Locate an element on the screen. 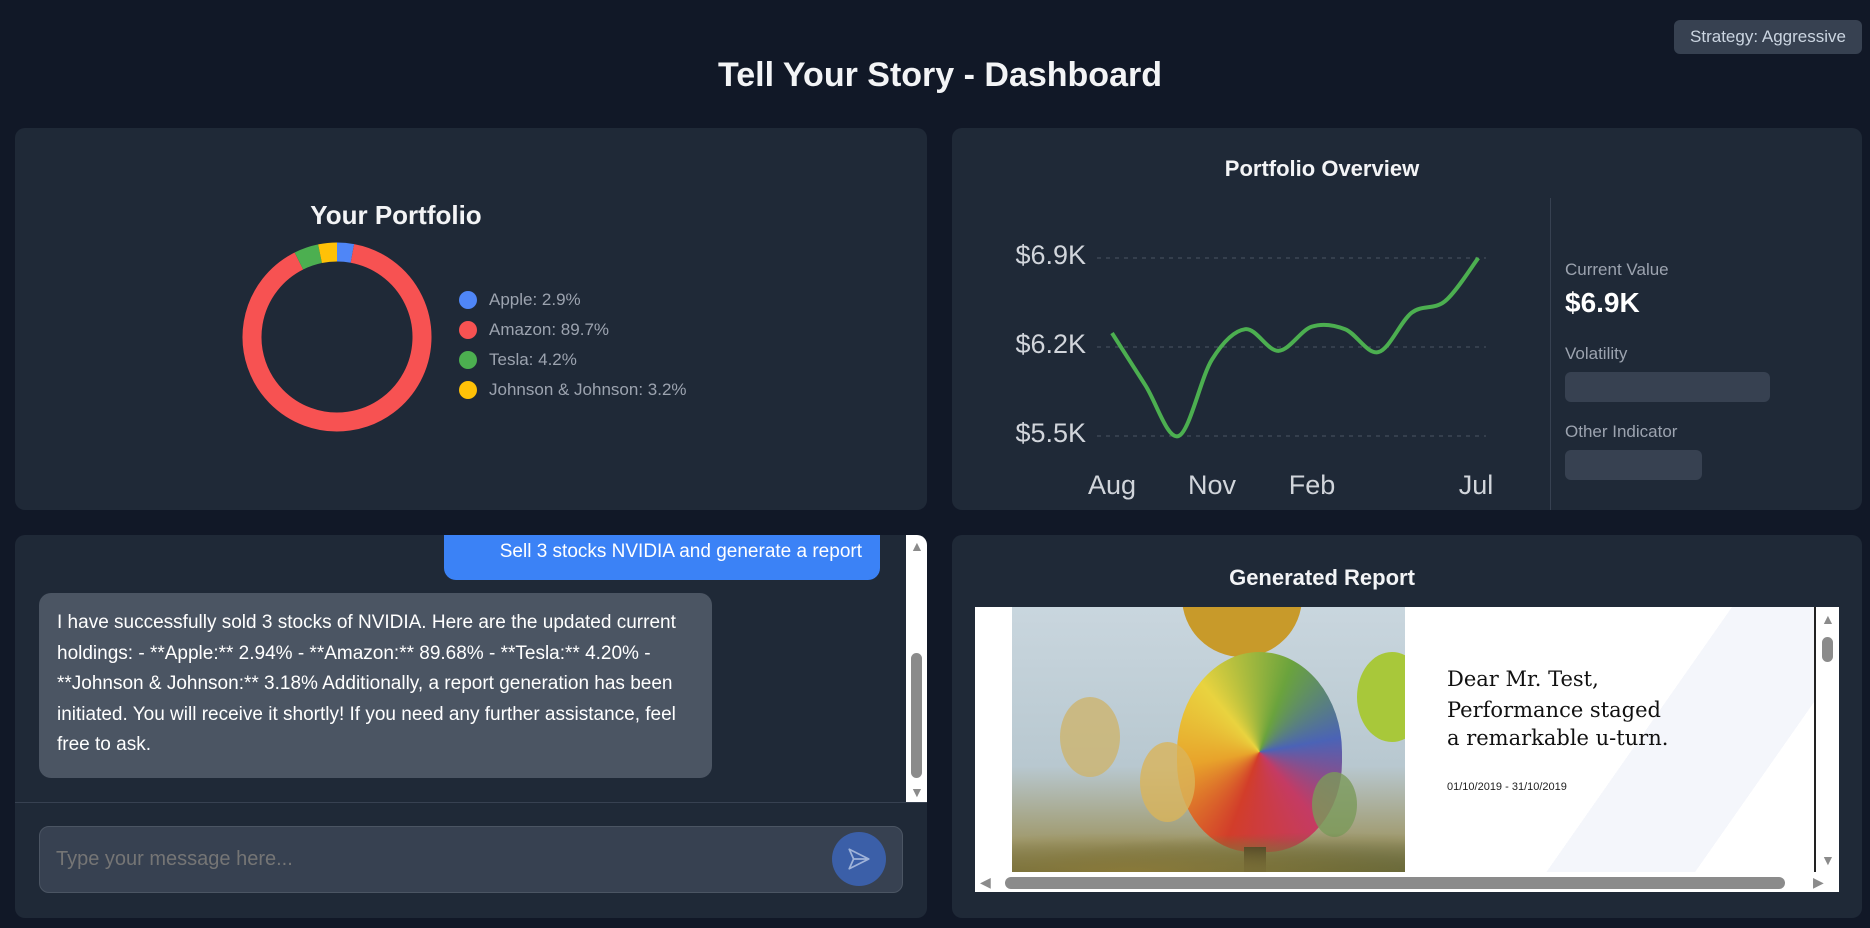 This screenshot has height=928, width=1870. y-axis-labels: $6.9K $6.2K $5.5K is located at coordinates (1038, 350).